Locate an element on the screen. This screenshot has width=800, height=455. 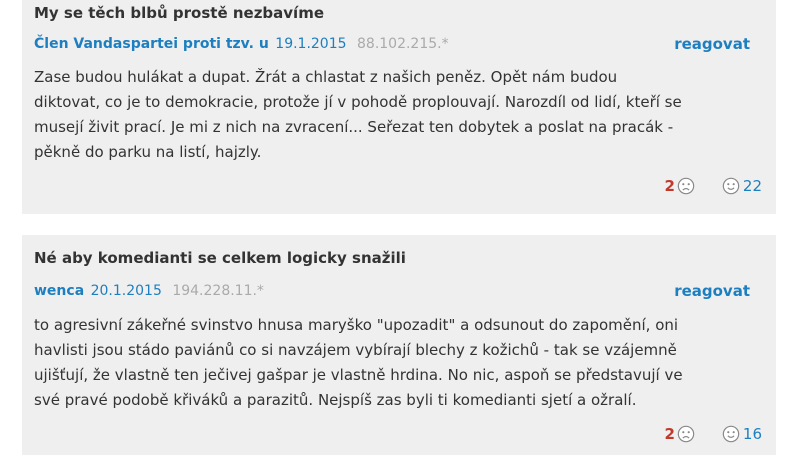
positive-vote-count: 22 is located at coordinates (752, 186).